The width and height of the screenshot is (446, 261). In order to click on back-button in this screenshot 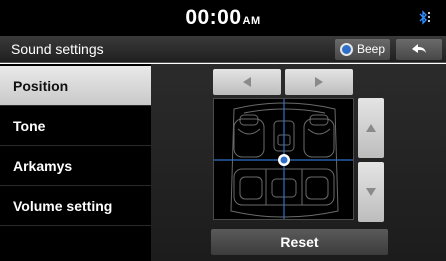, I will do `click(419, 49)`.